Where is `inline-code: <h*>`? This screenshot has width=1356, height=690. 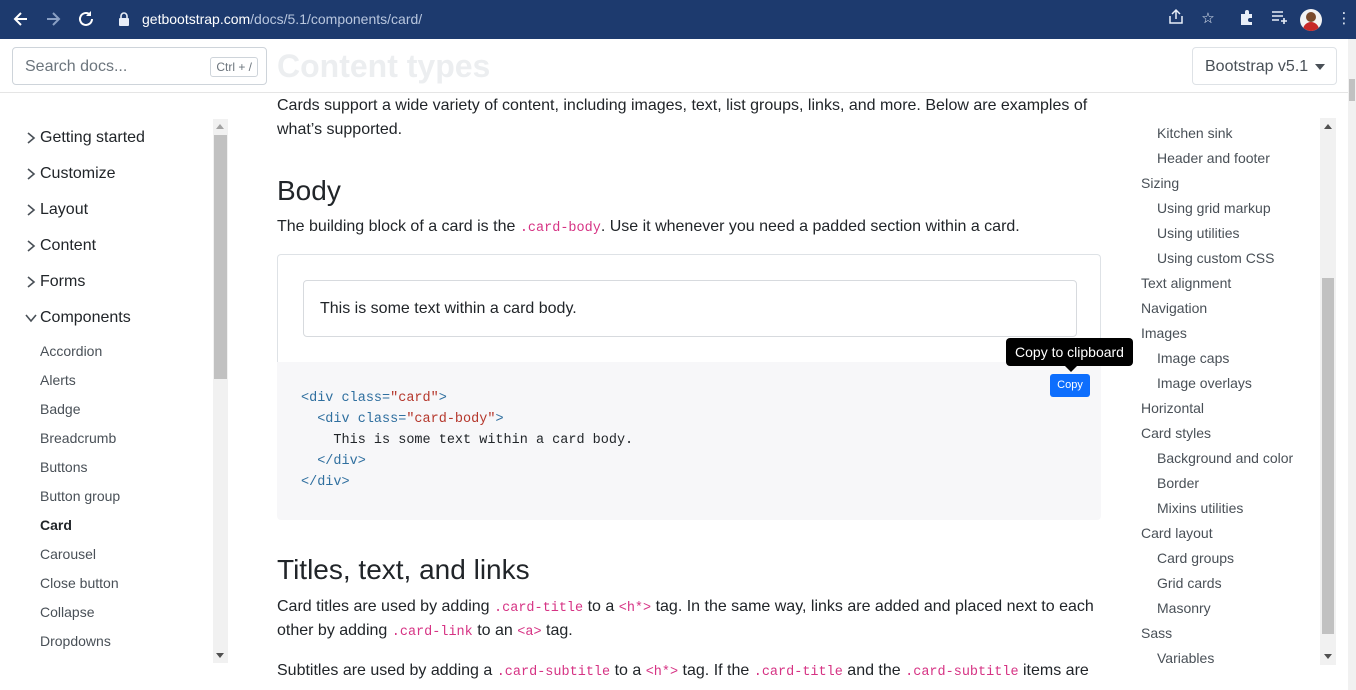 inline-code: <h*> is located at coordinates (662, 672).